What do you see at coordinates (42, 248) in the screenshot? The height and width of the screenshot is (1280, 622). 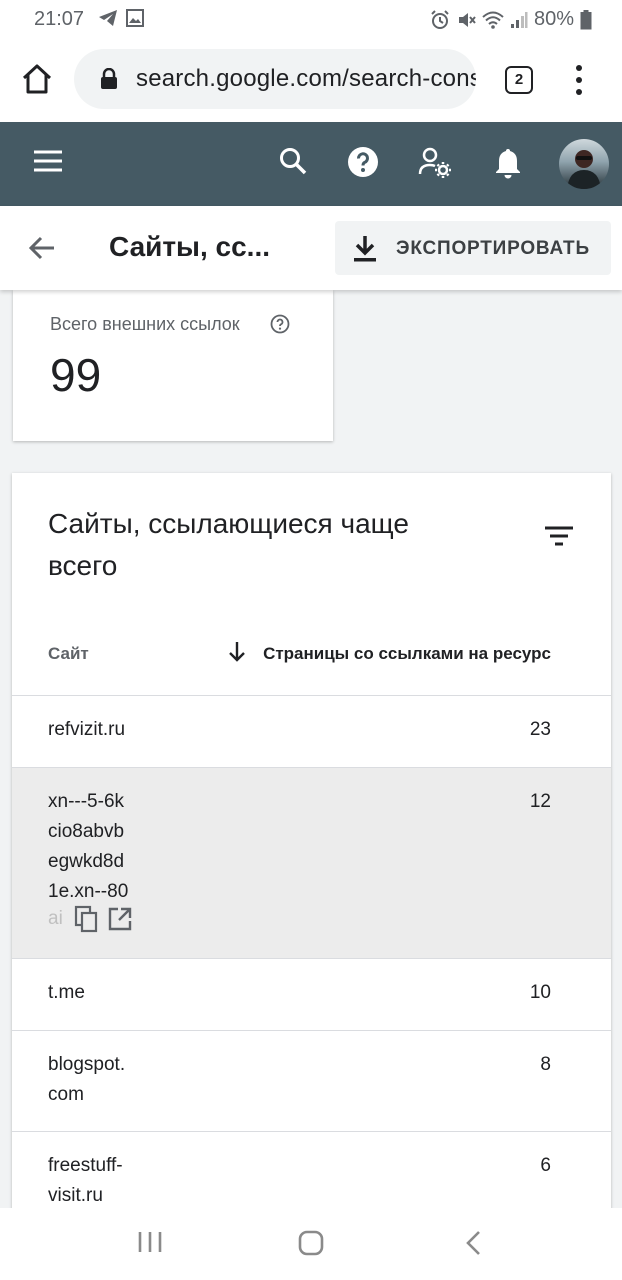 I see `back-arrow-icon` at bounding box center [42, 248].